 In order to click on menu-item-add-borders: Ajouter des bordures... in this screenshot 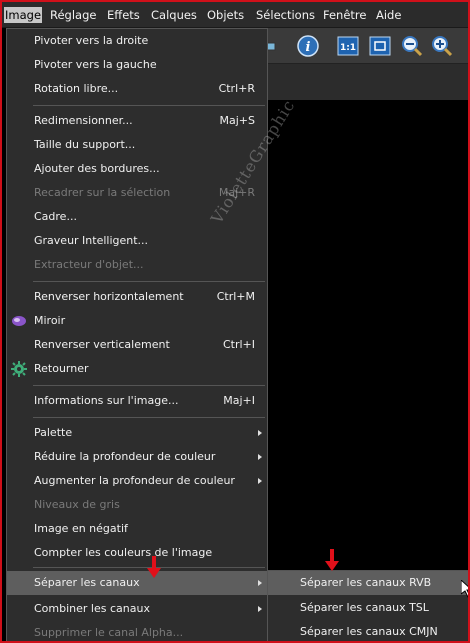, I will do `click(137, 169)`.